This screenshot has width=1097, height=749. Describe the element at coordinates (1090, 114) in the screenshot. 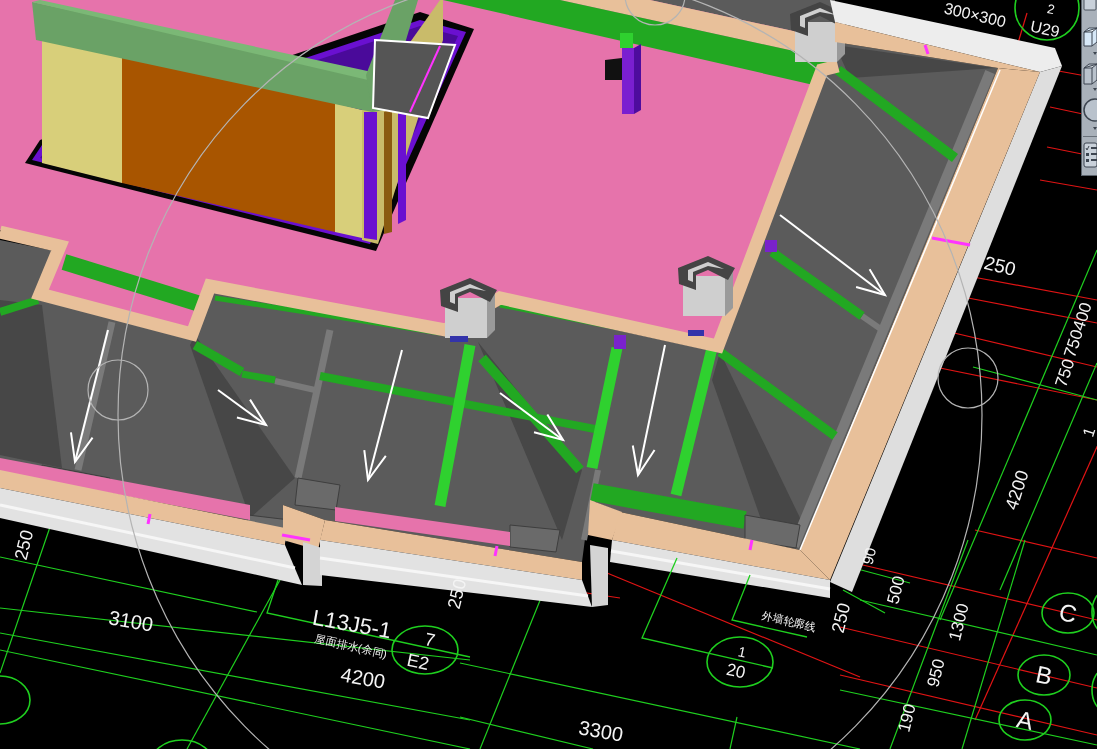

I see `sphere-icon` at that location.